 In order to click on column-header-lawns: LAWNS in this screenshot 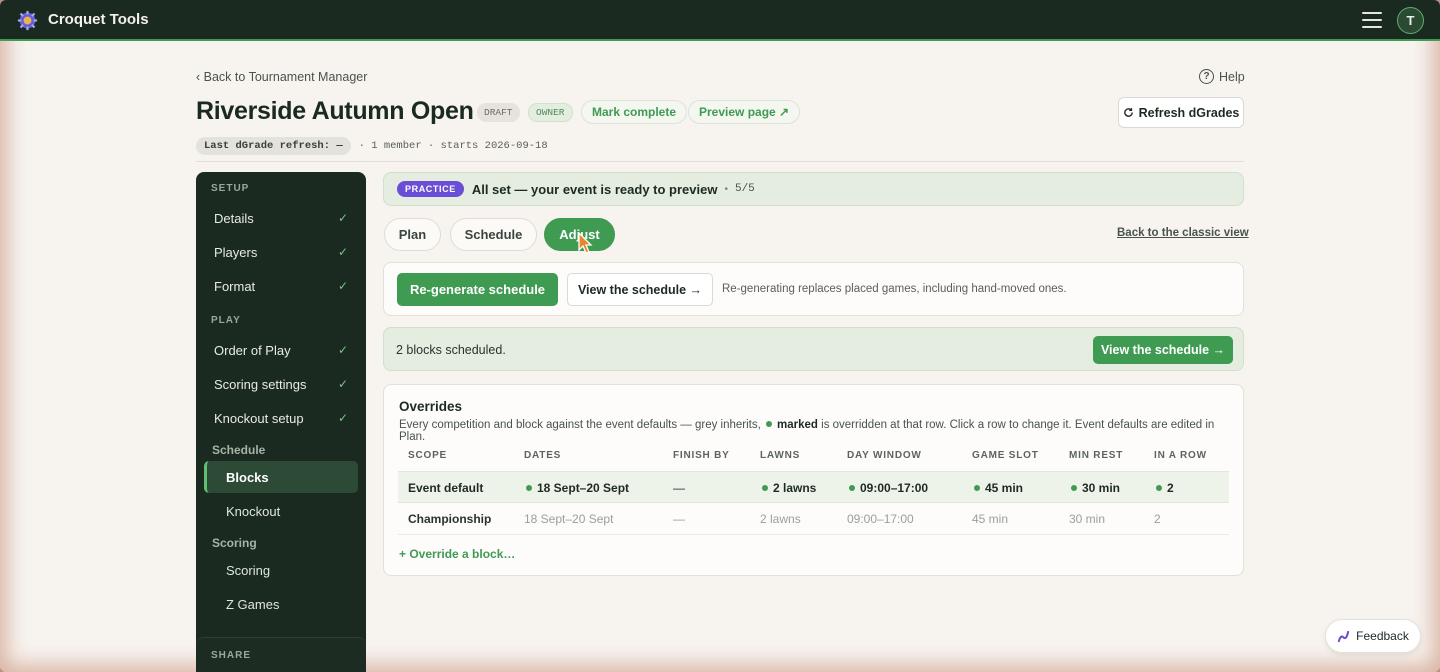, I will do `click(780, 455)`.